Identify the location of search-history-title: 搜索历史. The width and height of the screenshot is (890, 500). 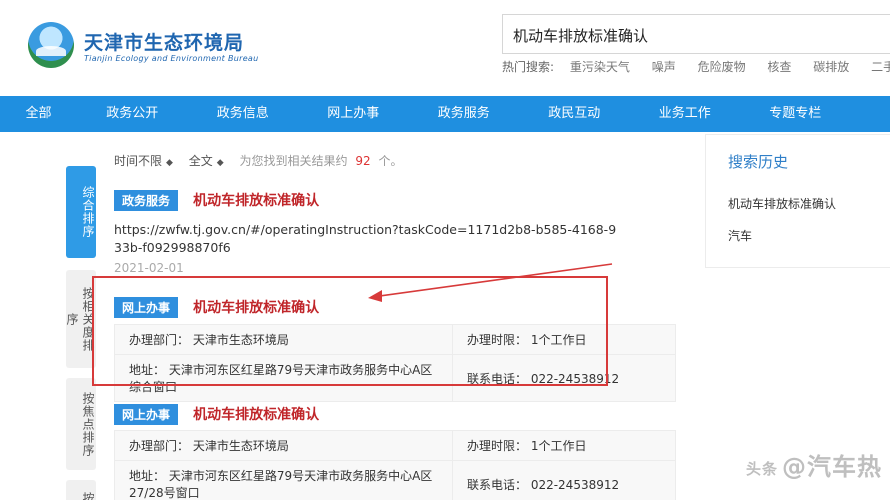
(758, 162).